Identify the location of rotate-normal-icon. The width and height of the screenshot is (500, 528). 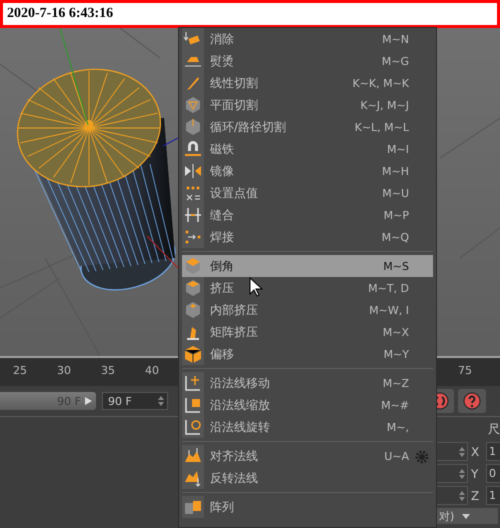
(193, 427).